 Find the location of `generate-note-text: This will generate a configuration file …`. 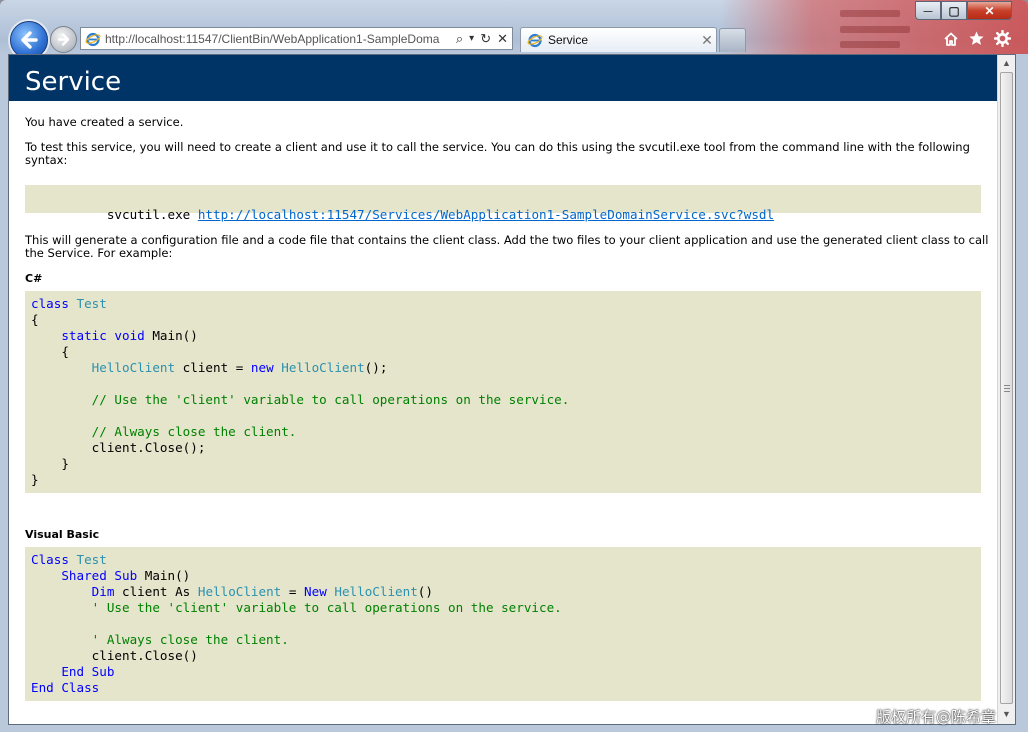

generate-note-text: This will generate a configuration file … is located at coordinates (507, 246).